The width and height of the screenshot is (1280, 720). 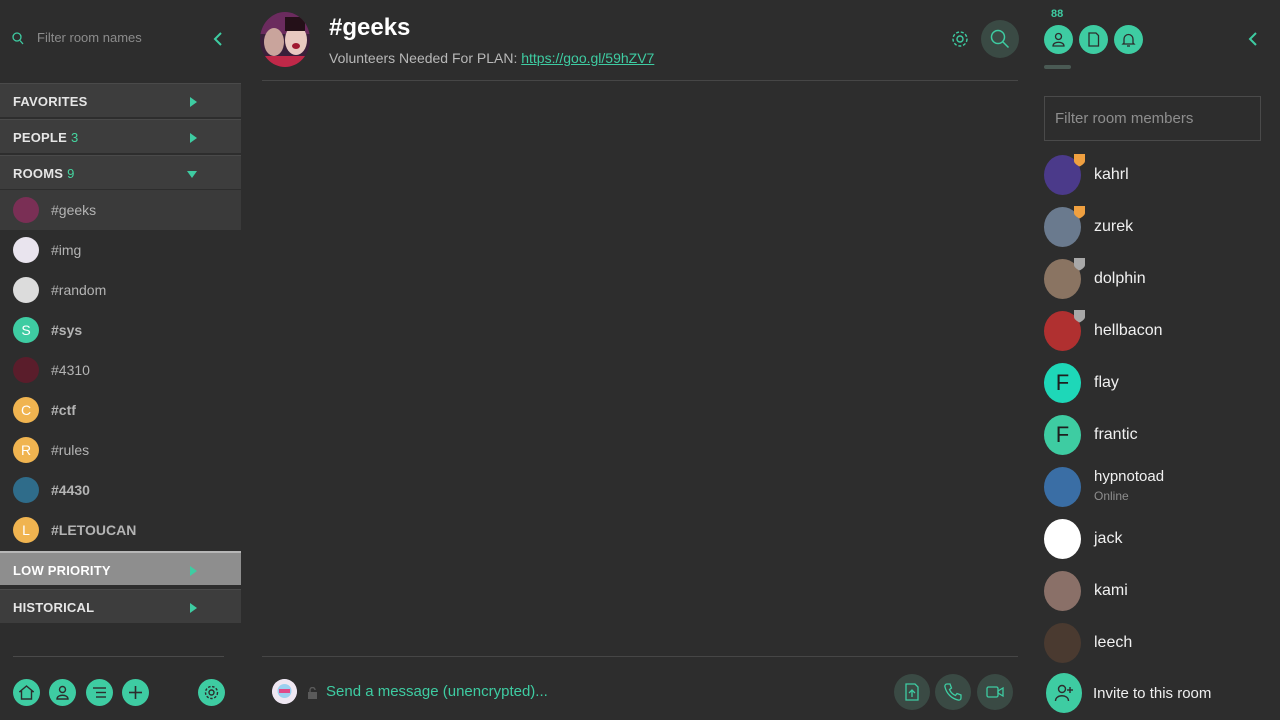 I want to click on room-item: #geeks, so click(x=120, y=210).